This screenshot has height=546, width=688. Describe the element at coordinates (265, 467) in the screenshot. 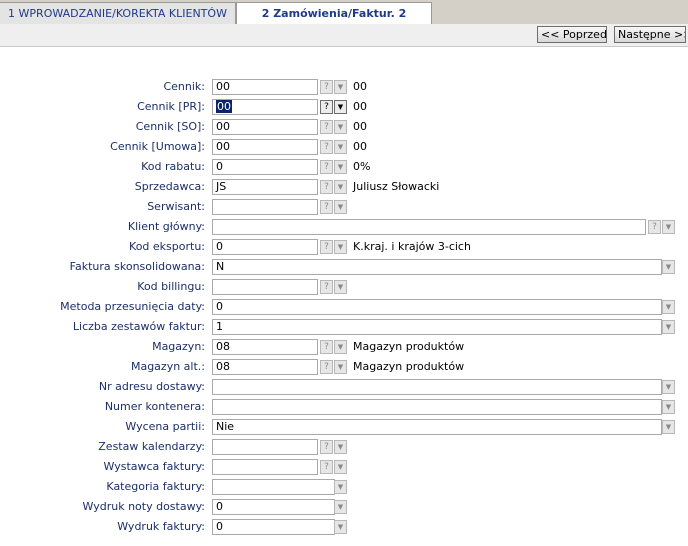

I see `wystawca-faktury-input` at that location.